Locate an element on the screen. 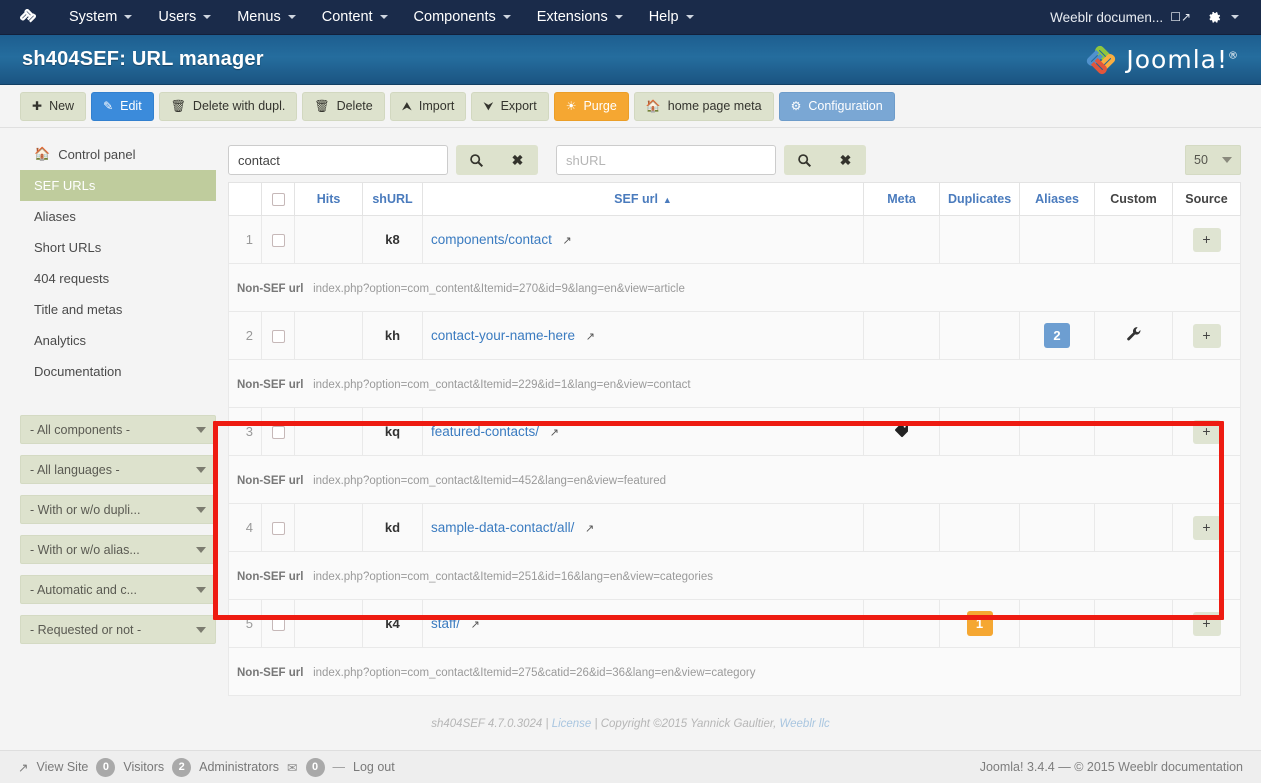 The height and width of the screenshot is (783, 1261). sidebar-item-aliases: Aliases is located at coordinates (118, 216).